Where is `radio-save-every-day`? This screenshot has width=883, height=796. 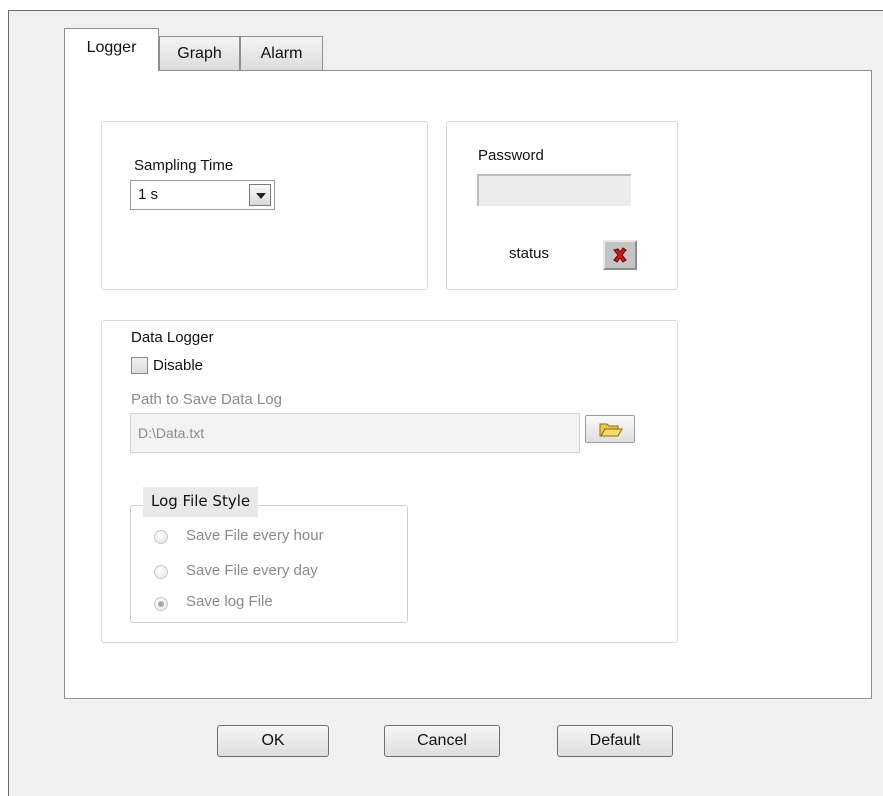
radio-save-every-day is located at coordinates (161, 572).